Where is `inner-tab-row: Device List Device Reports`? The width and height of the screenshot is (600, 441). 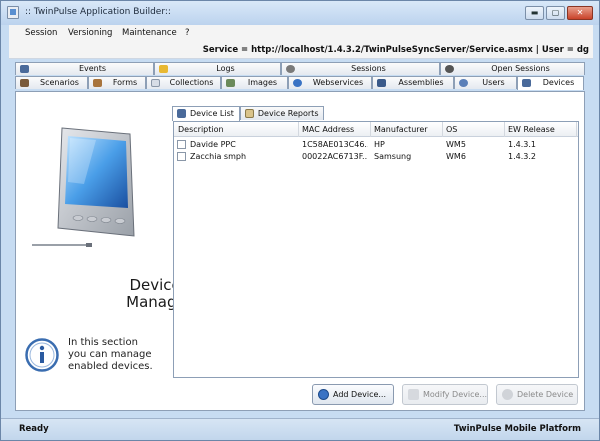
inner-tab-row: Device List Device Reports is located at coordinates (248, 113).